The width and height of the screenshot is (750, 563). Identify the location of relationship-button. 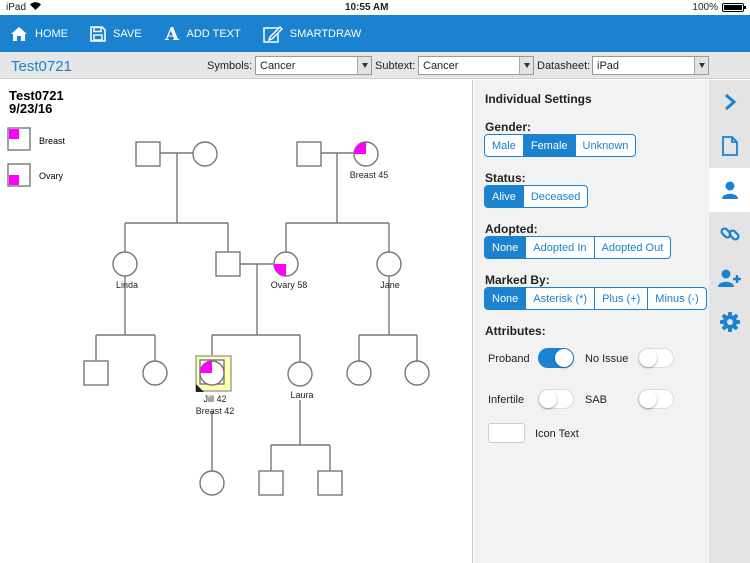
(729, 234).